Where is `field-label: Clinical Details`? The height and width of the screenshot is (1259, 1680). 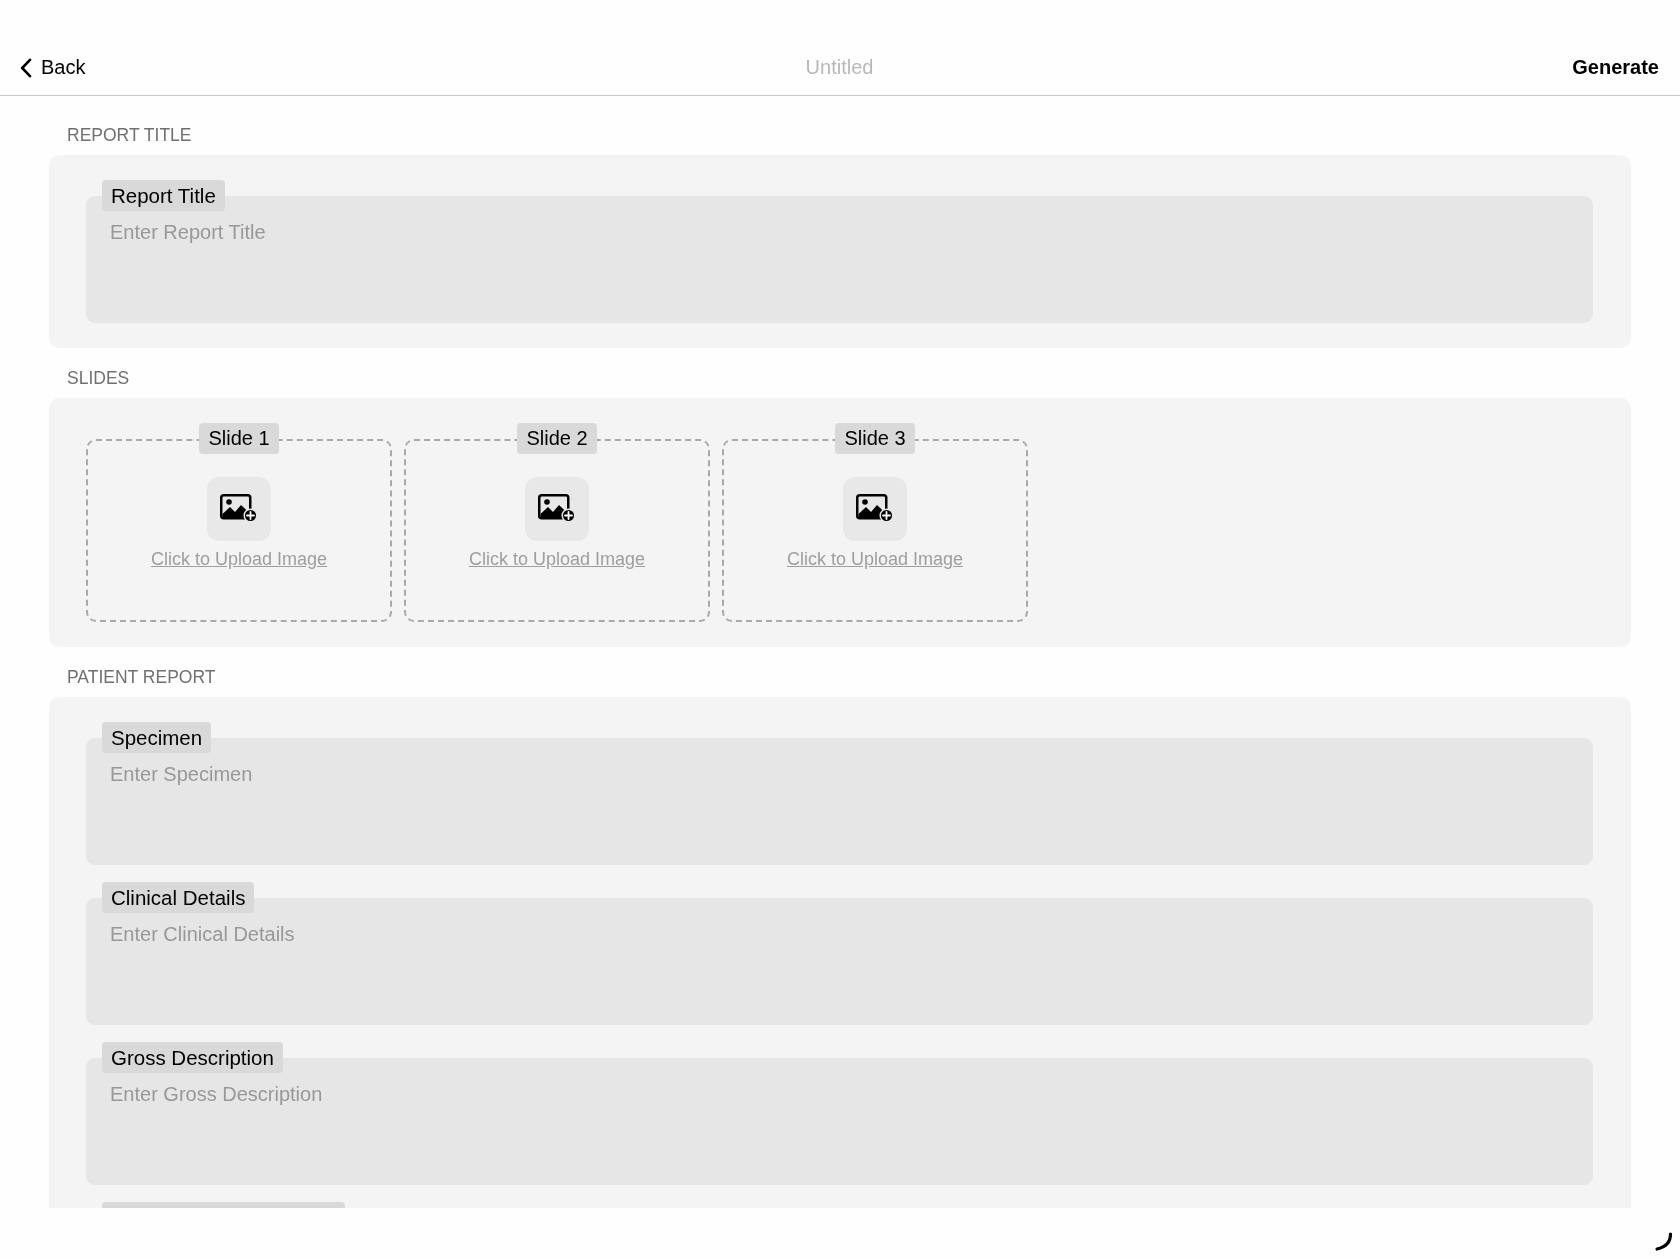
field-label: Clinical Details is located at coordinates (178, 897).